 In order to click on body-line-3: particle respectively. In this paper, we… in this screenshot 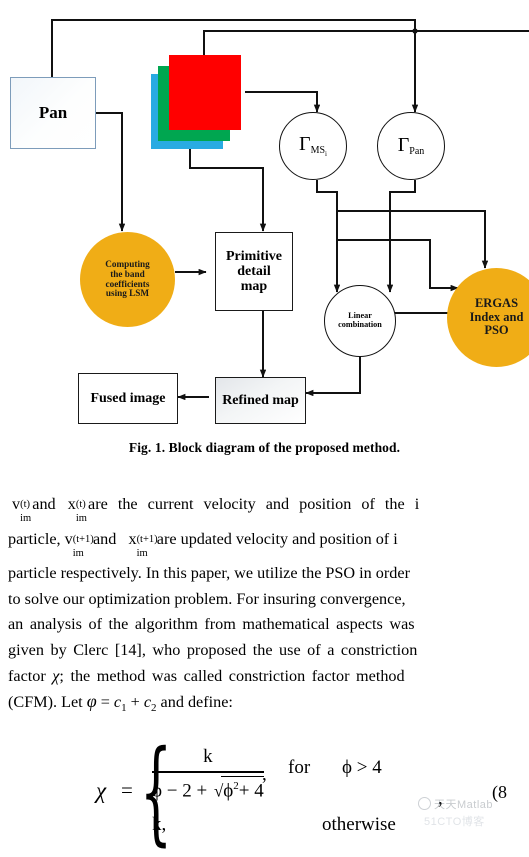, I will do `click(209, 573)`.